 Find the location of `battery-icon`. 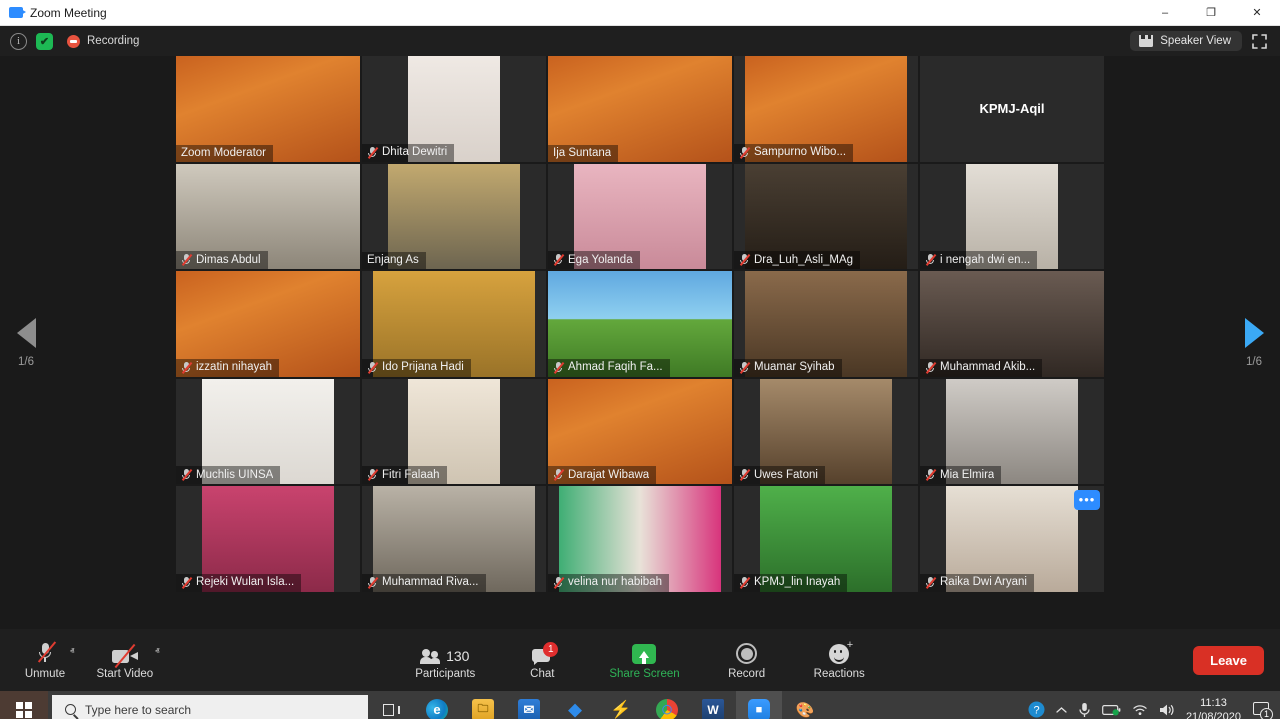

battery-icon is located at coordinates (1111, 710).